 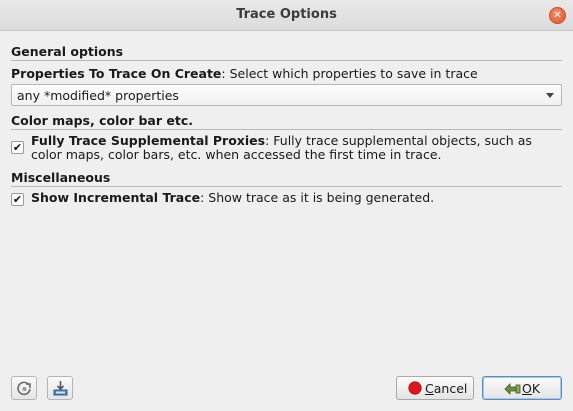 I want to click on section-divider-misc, so click(x=286, y=186).